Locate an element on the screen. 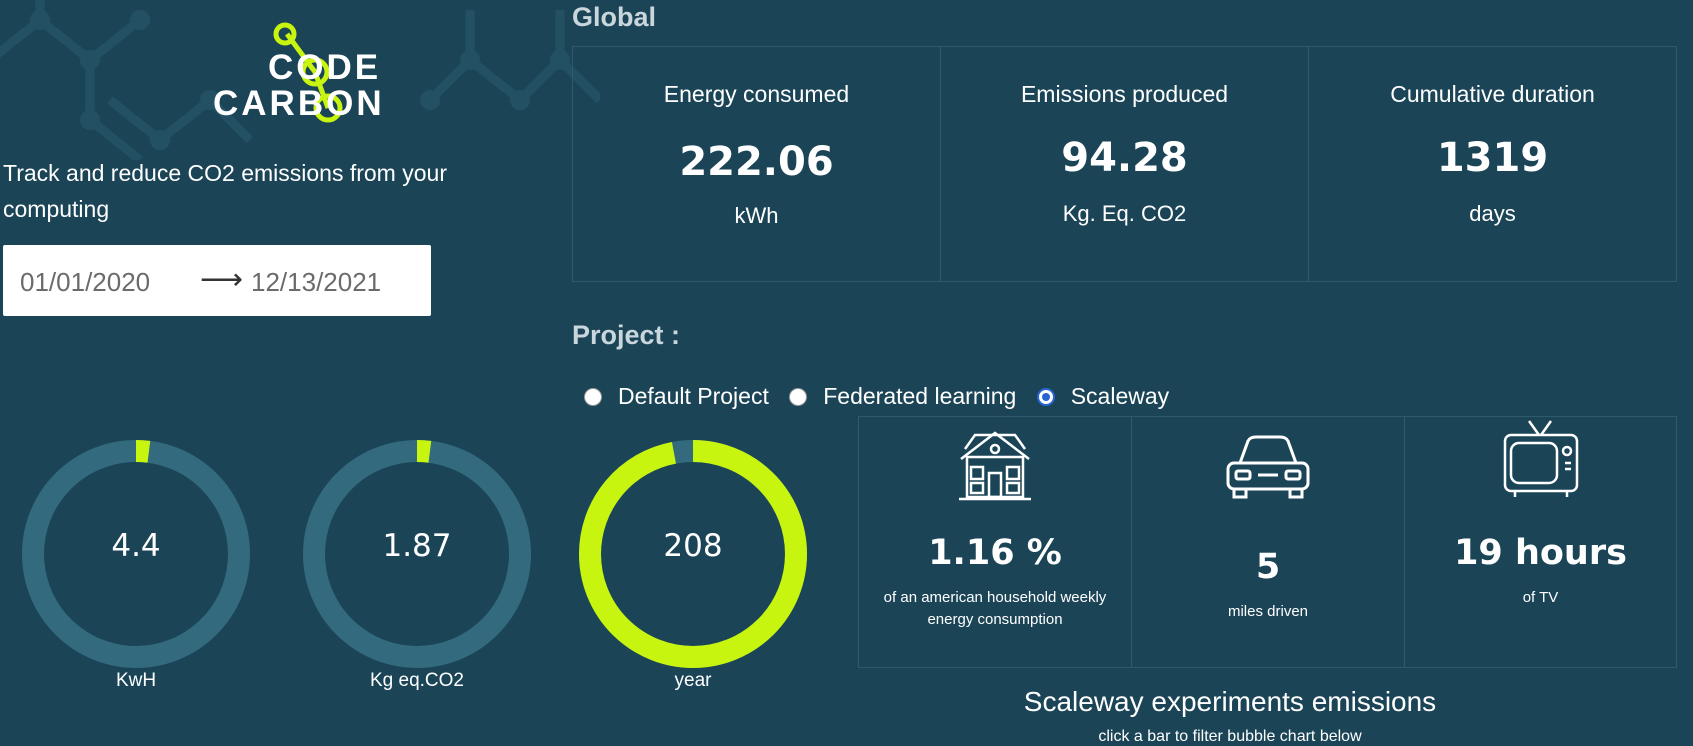 This screenshot has height=746, width=1693. tv-icon is located at coordinates (1540, 461).